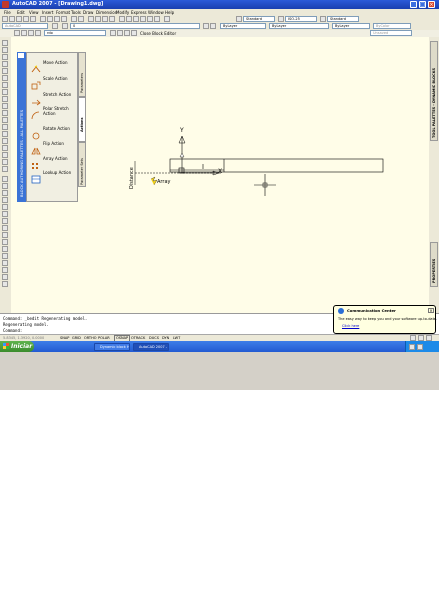  Describe the element at coordinates (7, 12) in the screenshot. I see `menu-file: File` at that location.